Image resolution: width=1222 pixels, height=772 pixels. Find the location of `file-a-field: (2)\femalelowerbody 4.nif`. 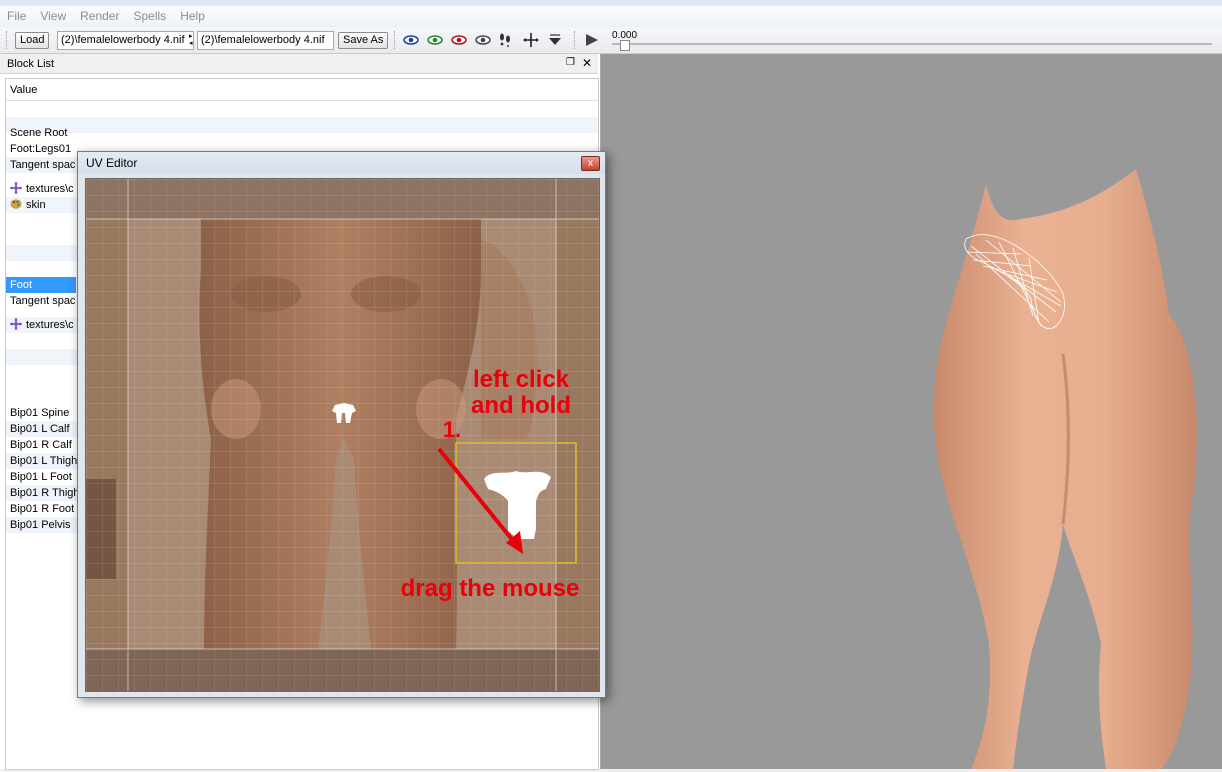

file-a-field: (2)\femalelowerbody 4.nif is located at coordinates (125, 40).